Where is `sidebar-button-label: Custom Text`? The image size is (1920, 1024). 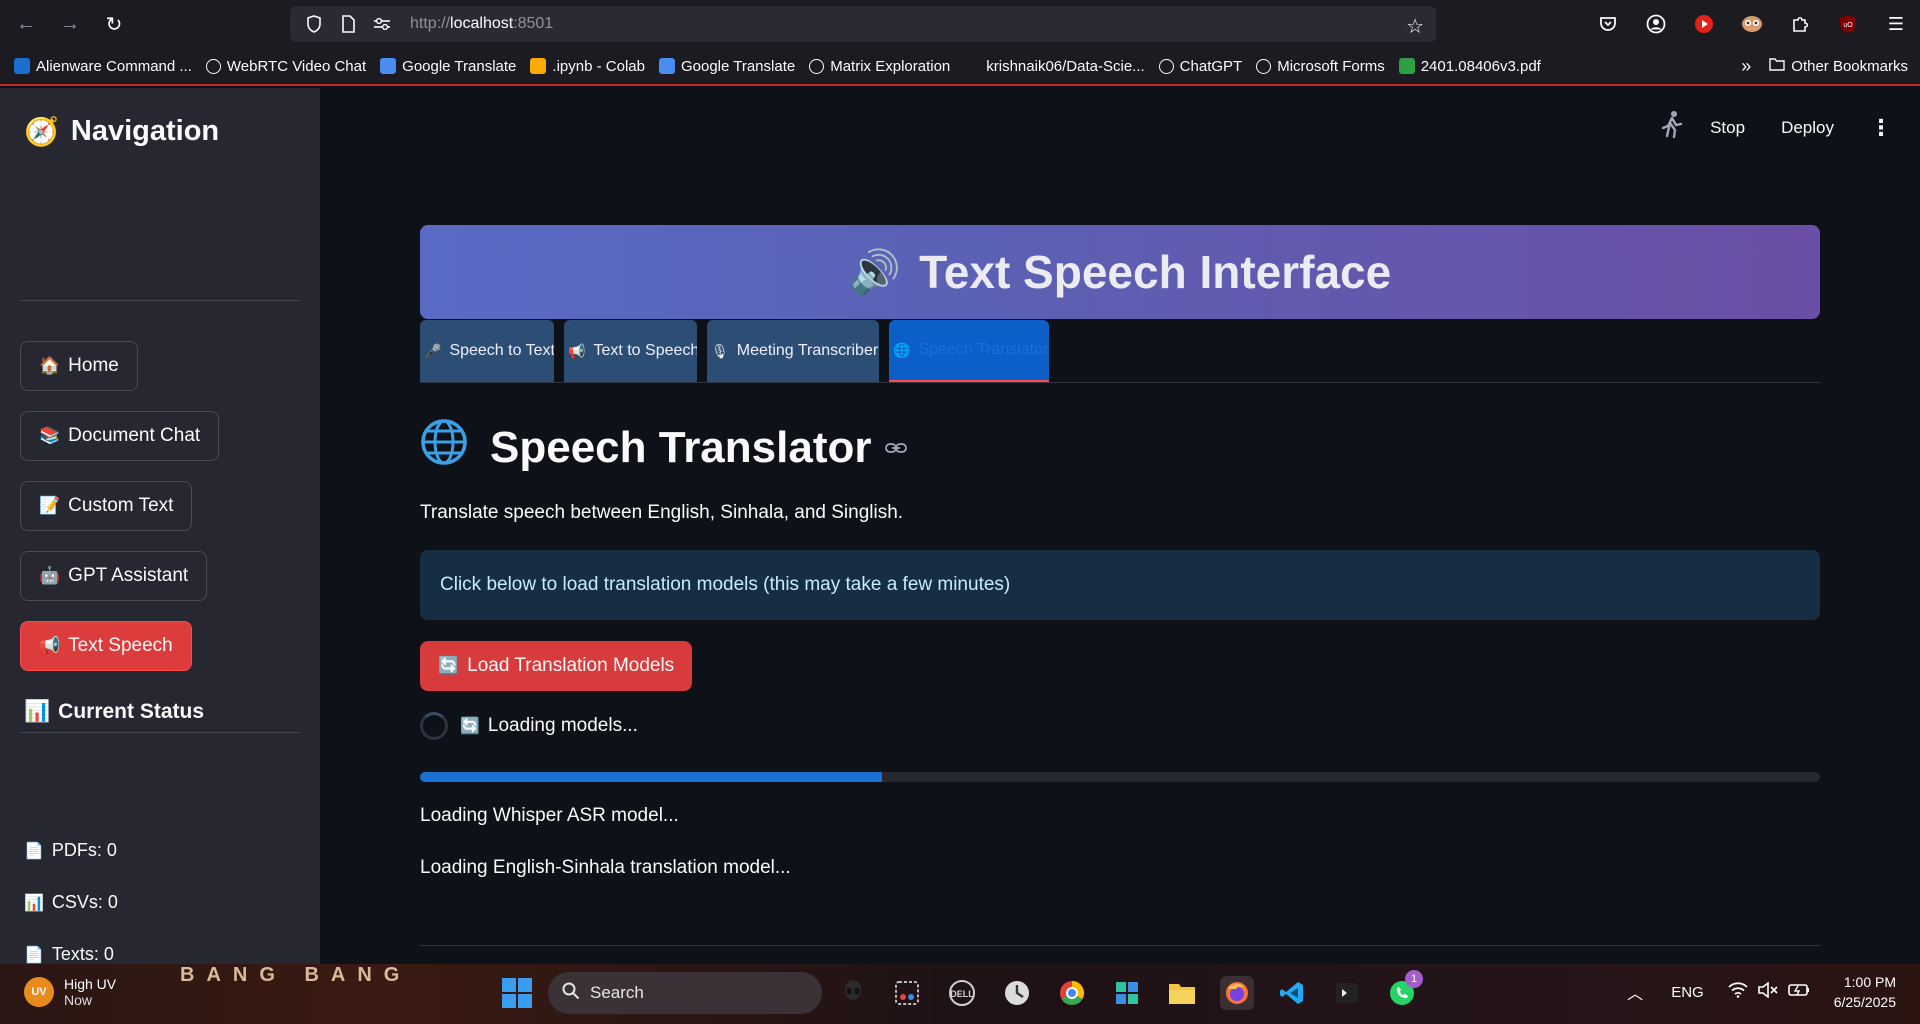
sidebar-button-label: Custom Text is located at coordinates (121, 505).